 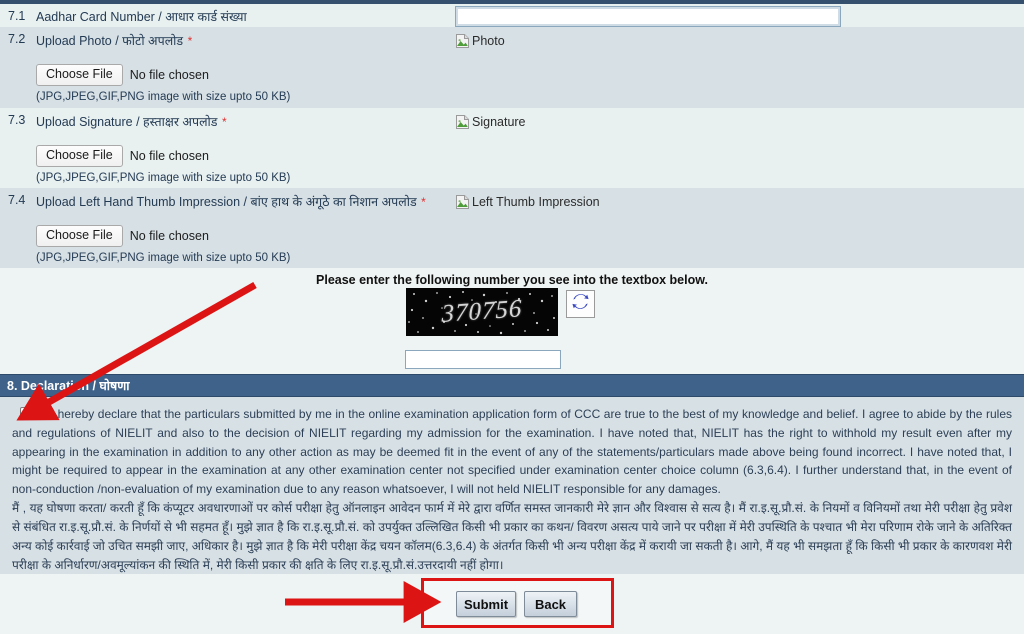 I want to click on refresh-icon, so click(x=580, y=304).